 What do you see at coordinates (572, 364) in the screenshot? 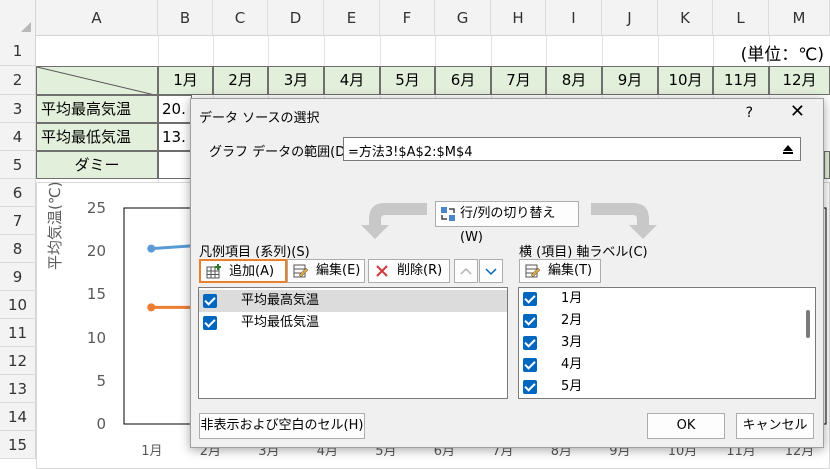
I see `axis-label-text: 4月` at bounding box center [572, 364].